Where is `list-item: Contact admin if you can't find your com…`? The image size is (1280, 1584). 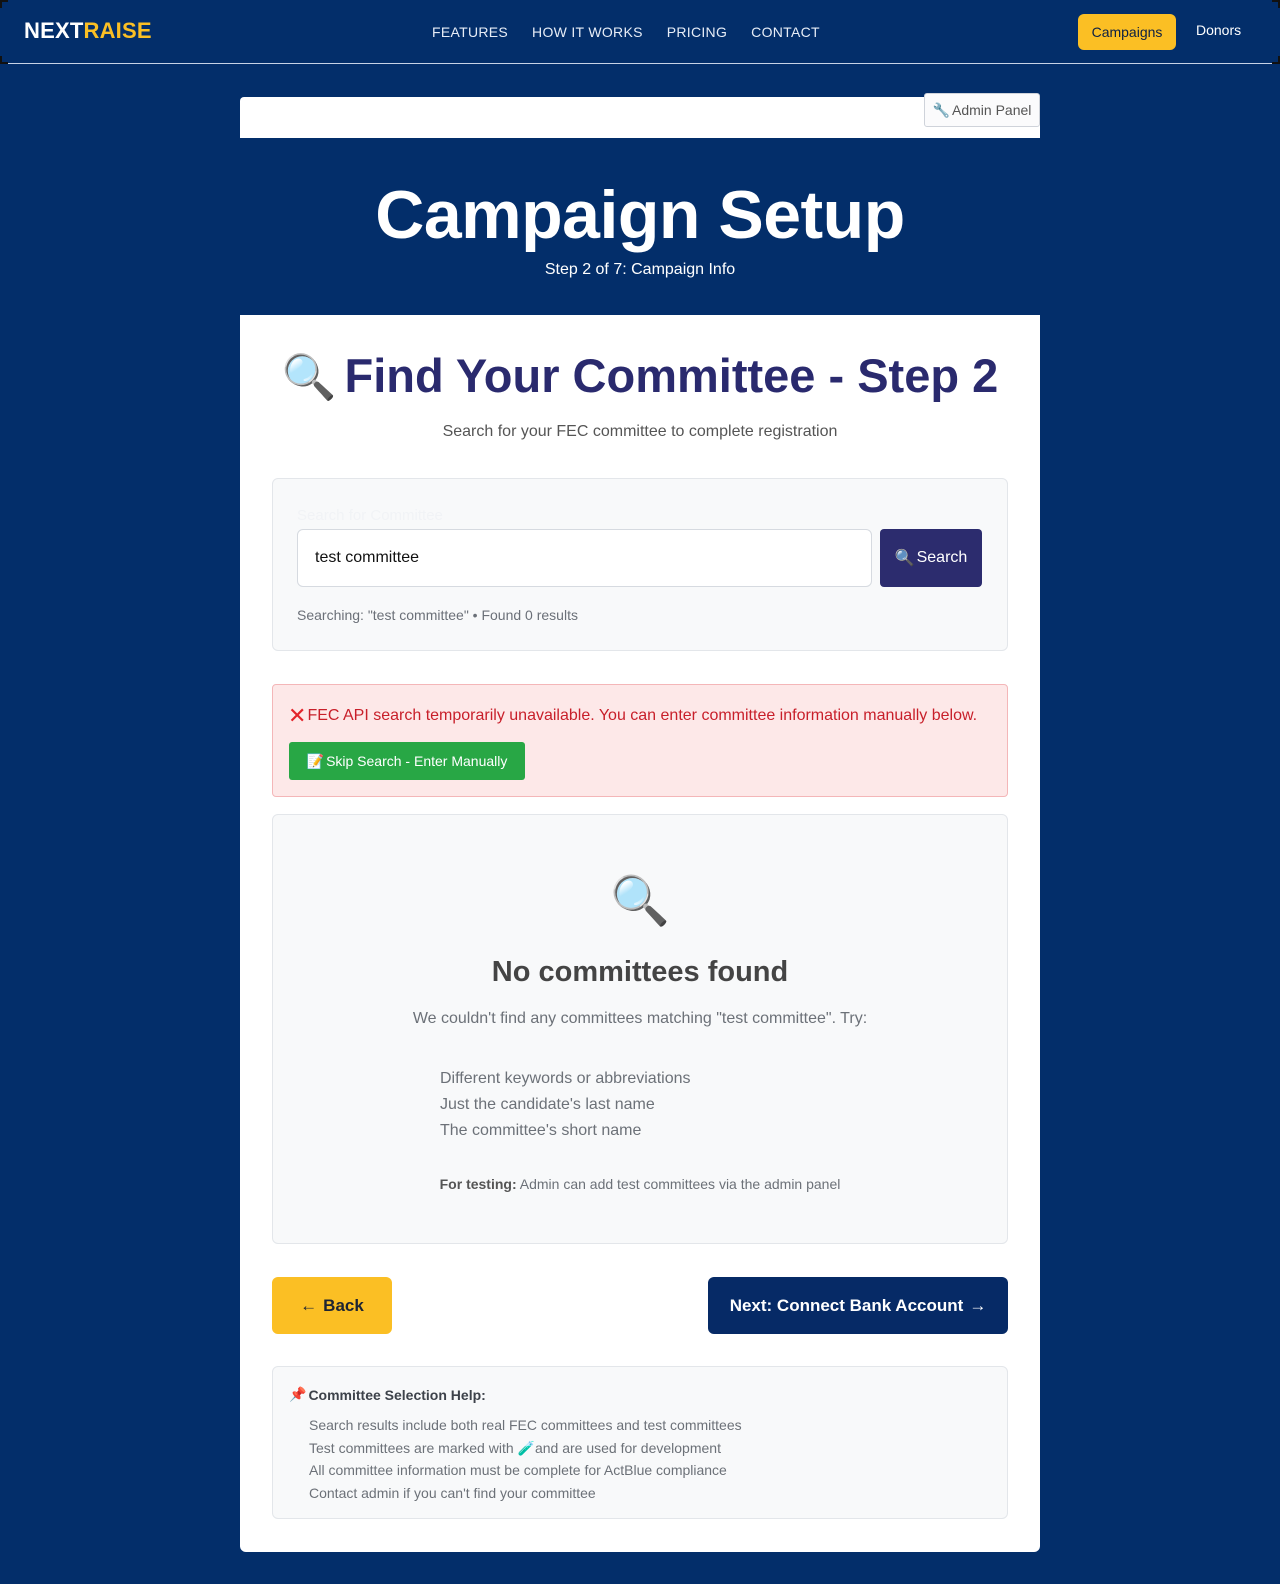 list-item: Contact admin if you can't find your com… is located at coordinates (452, 1492).